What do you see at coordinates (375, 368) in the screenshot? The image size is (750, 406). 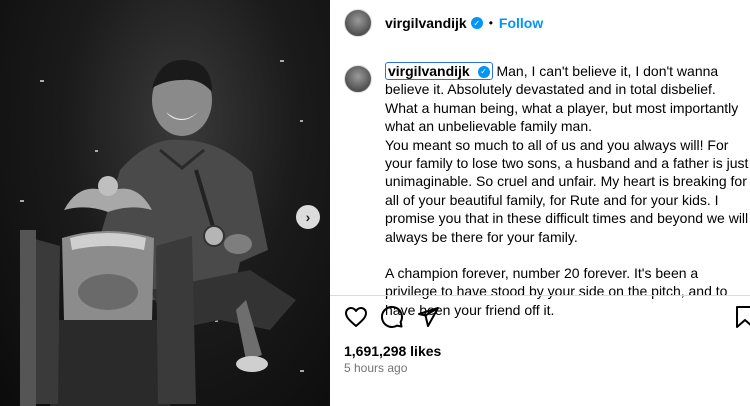 I see `post-time: 5 hours ago` at bounding box center [375, 368].